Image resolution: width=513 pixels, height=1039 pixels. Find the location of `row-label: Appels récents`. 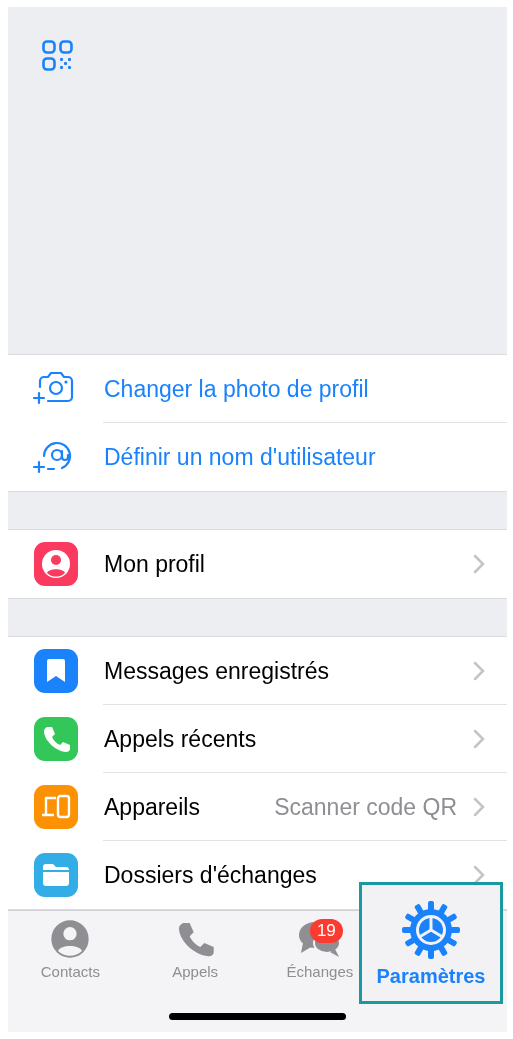

row-label: Appels récents is located at coordinates (180, 739).